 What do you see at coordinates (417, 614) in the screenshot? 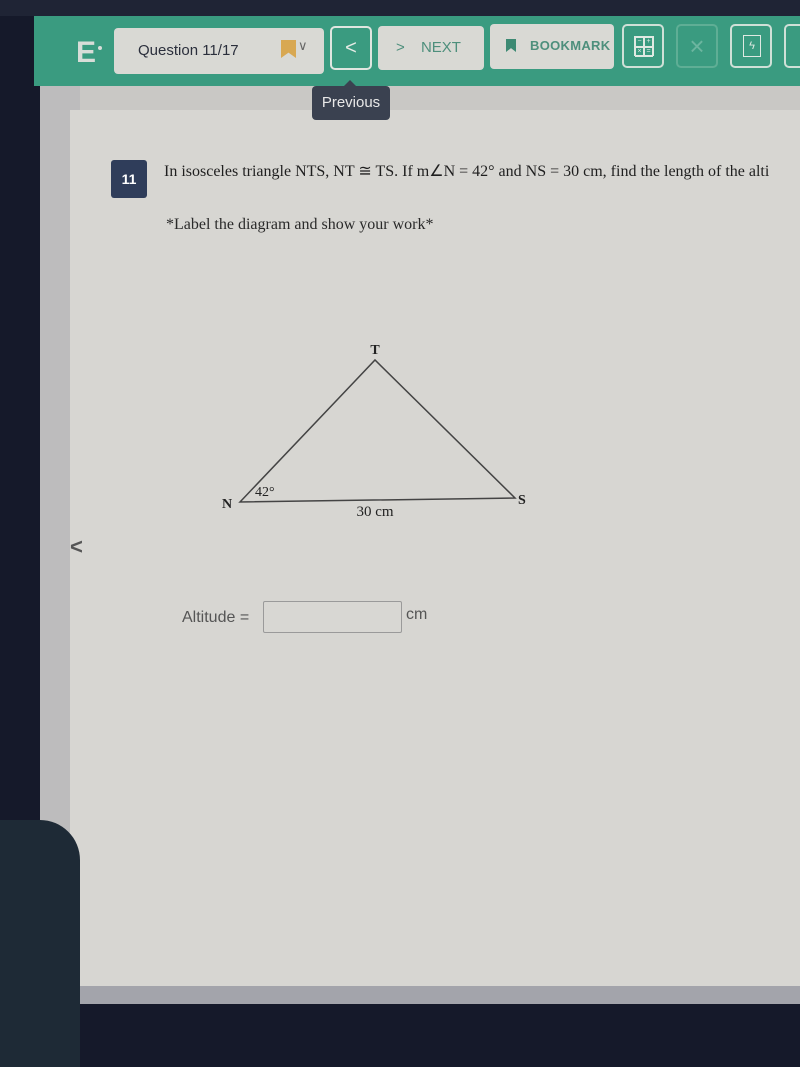
I see `altitude-unit: cm` at bounding box center [417, 614].